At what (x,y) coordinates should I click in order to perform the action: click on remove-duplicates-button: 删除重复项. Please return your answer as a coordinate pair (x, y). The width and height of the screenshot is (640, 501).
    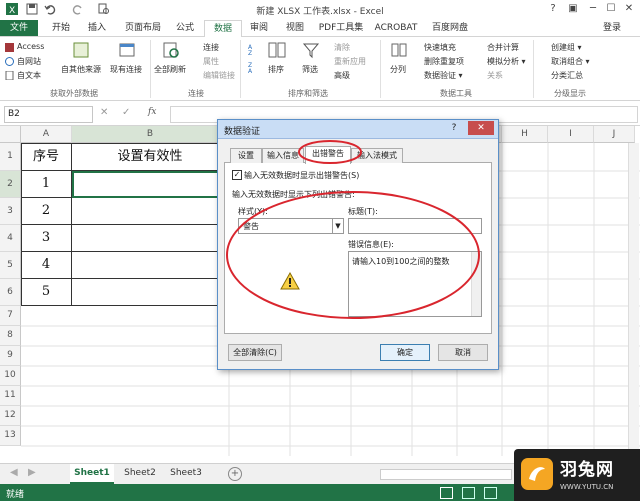
    Looking at the image, I should click on (444, 61).